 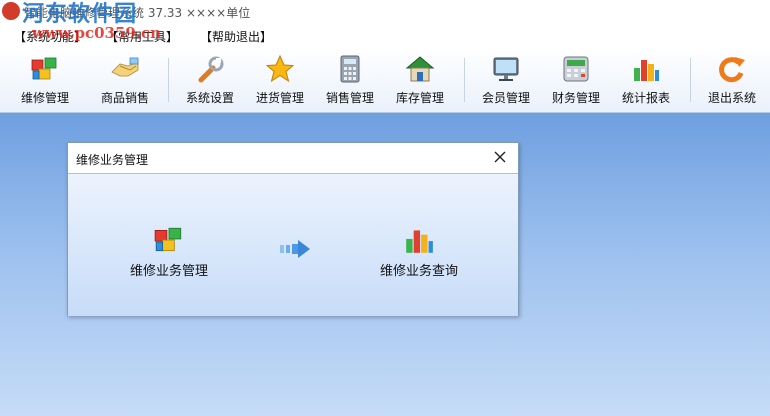 I want to click on toolbar-purchase-management: 进货管理, so click(x=280, y=79).